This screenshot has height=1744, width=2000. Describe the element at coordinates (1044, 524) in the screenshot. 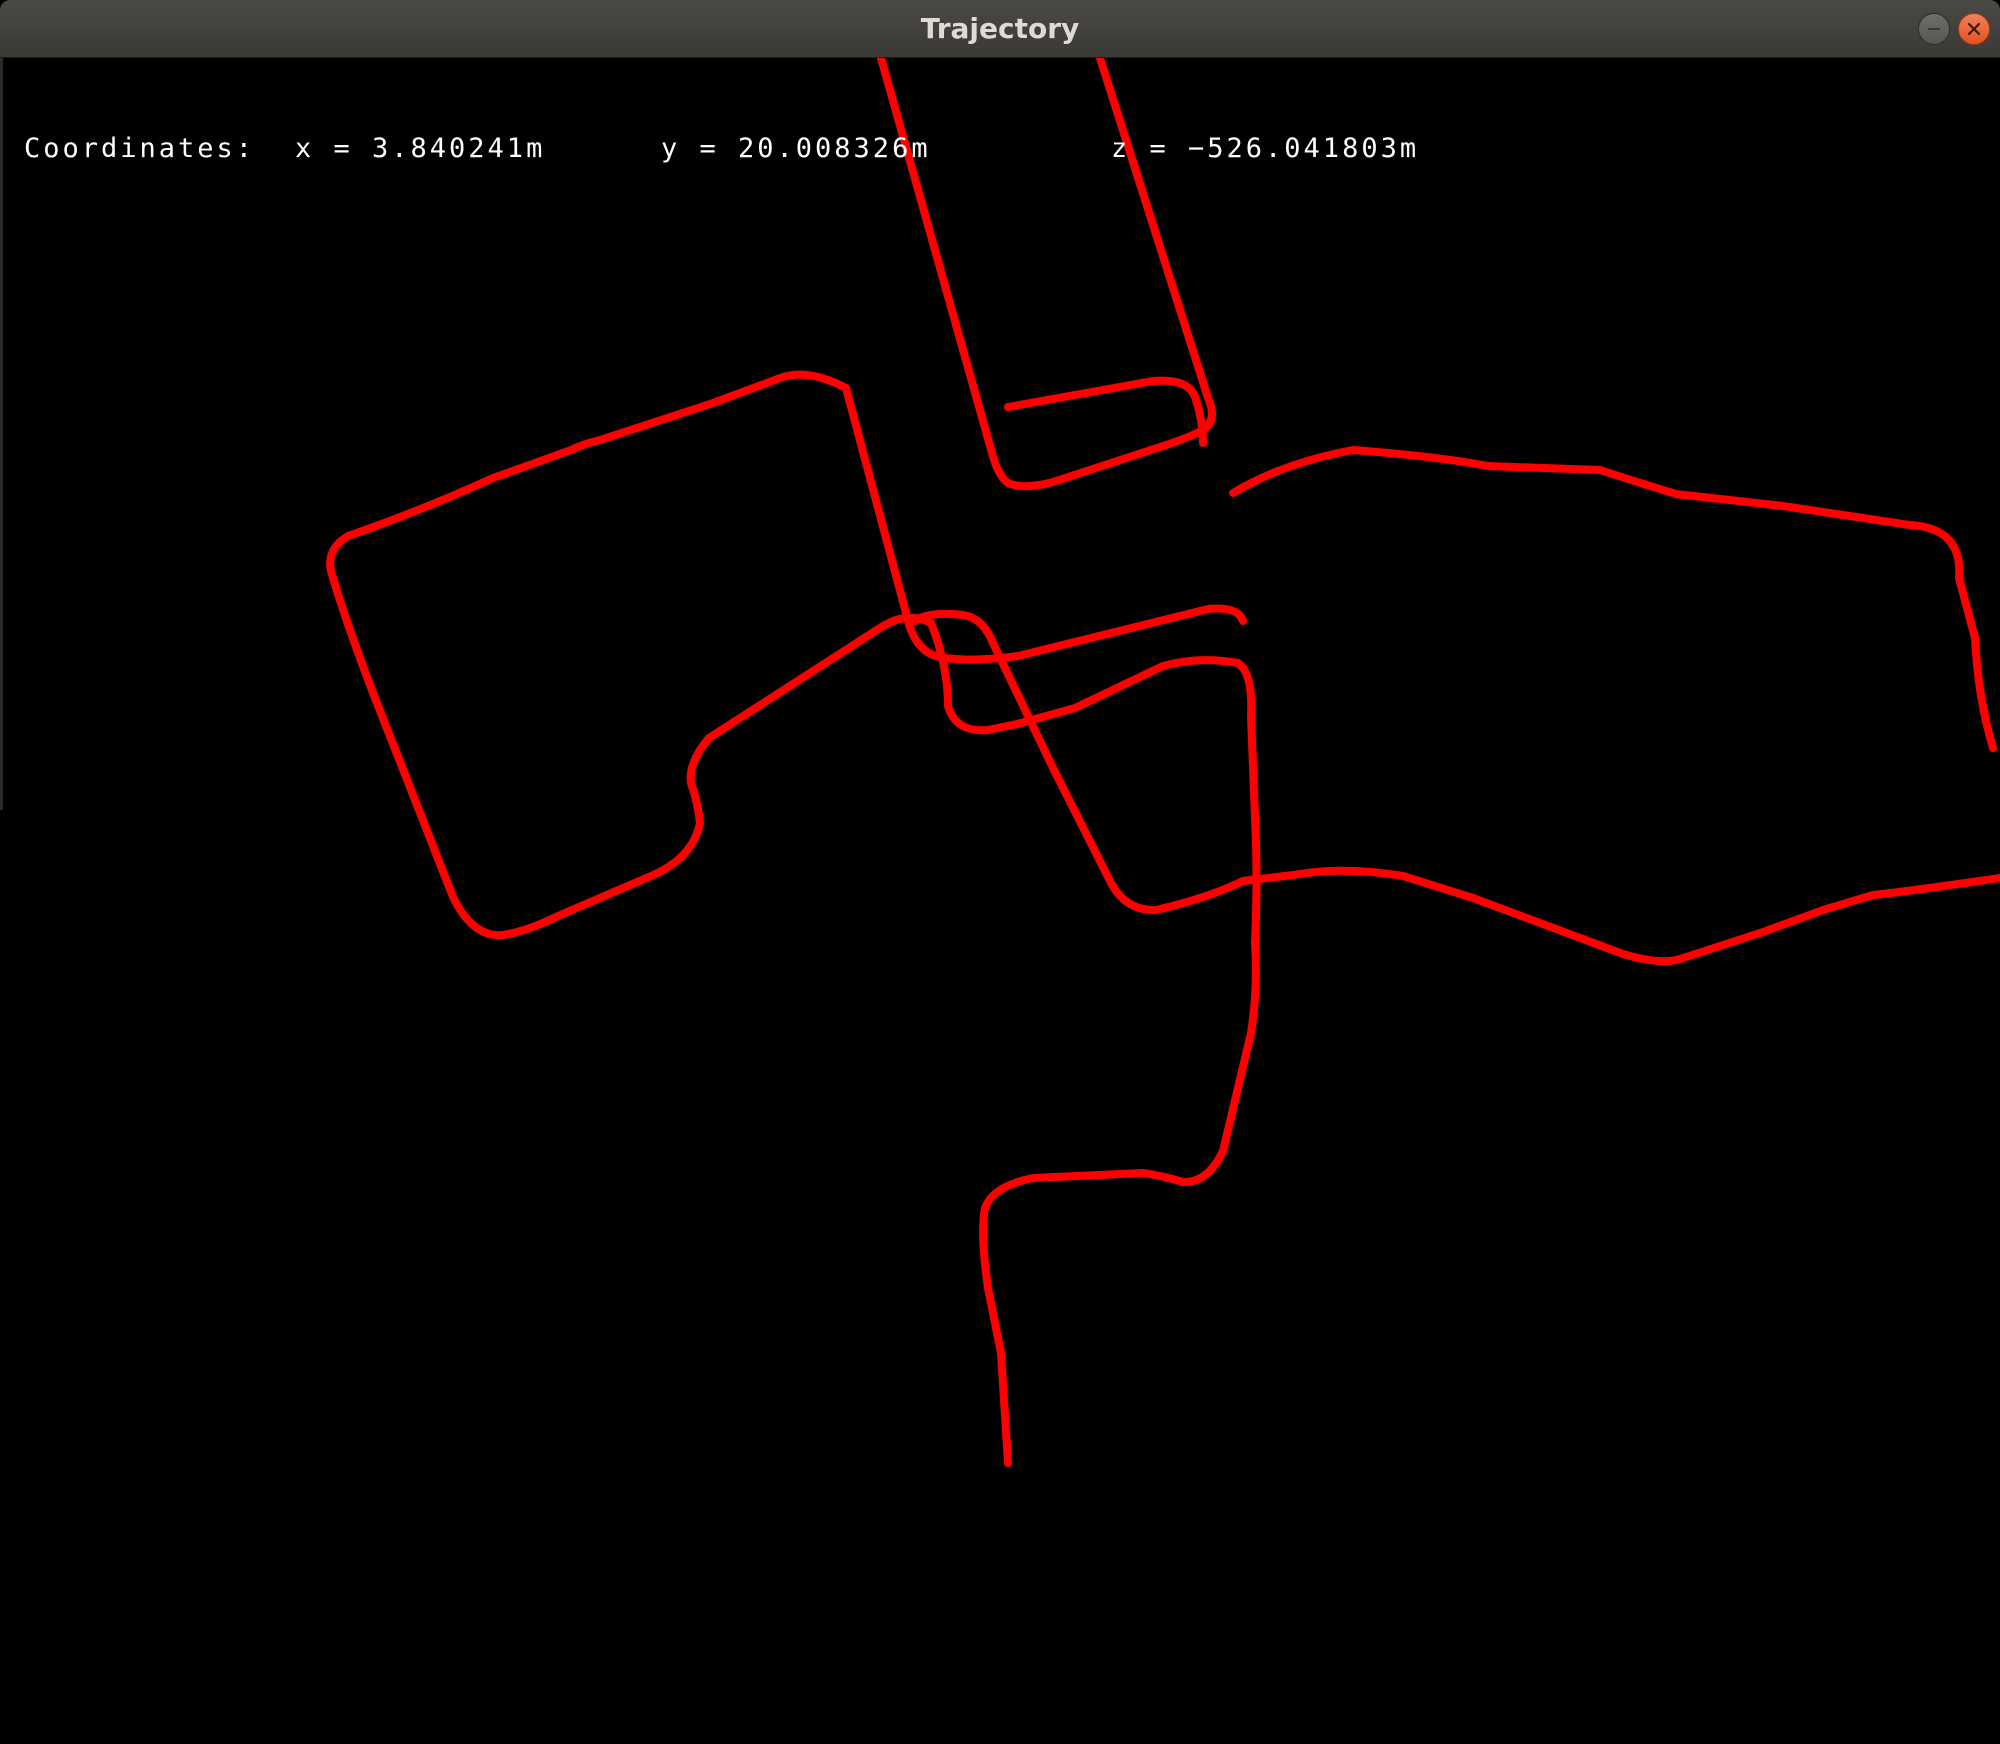

I see `trajectory-path-center` at that location.